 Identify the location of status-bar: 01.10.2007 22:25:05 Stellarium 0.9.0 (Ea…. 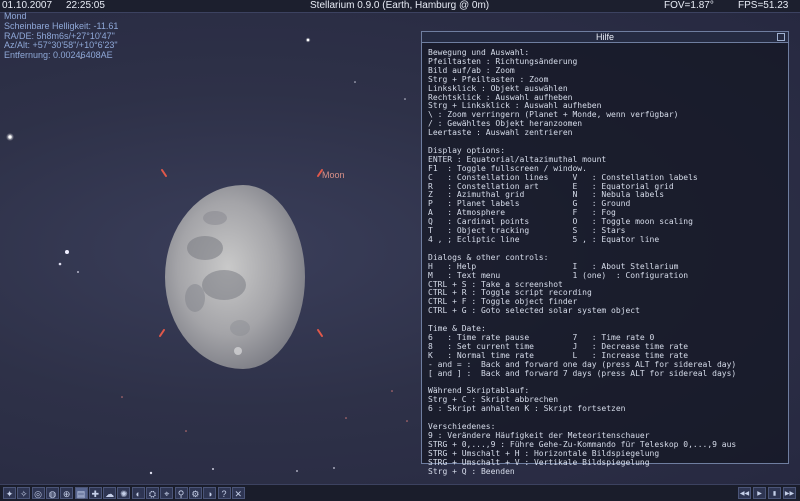
(400, 6).